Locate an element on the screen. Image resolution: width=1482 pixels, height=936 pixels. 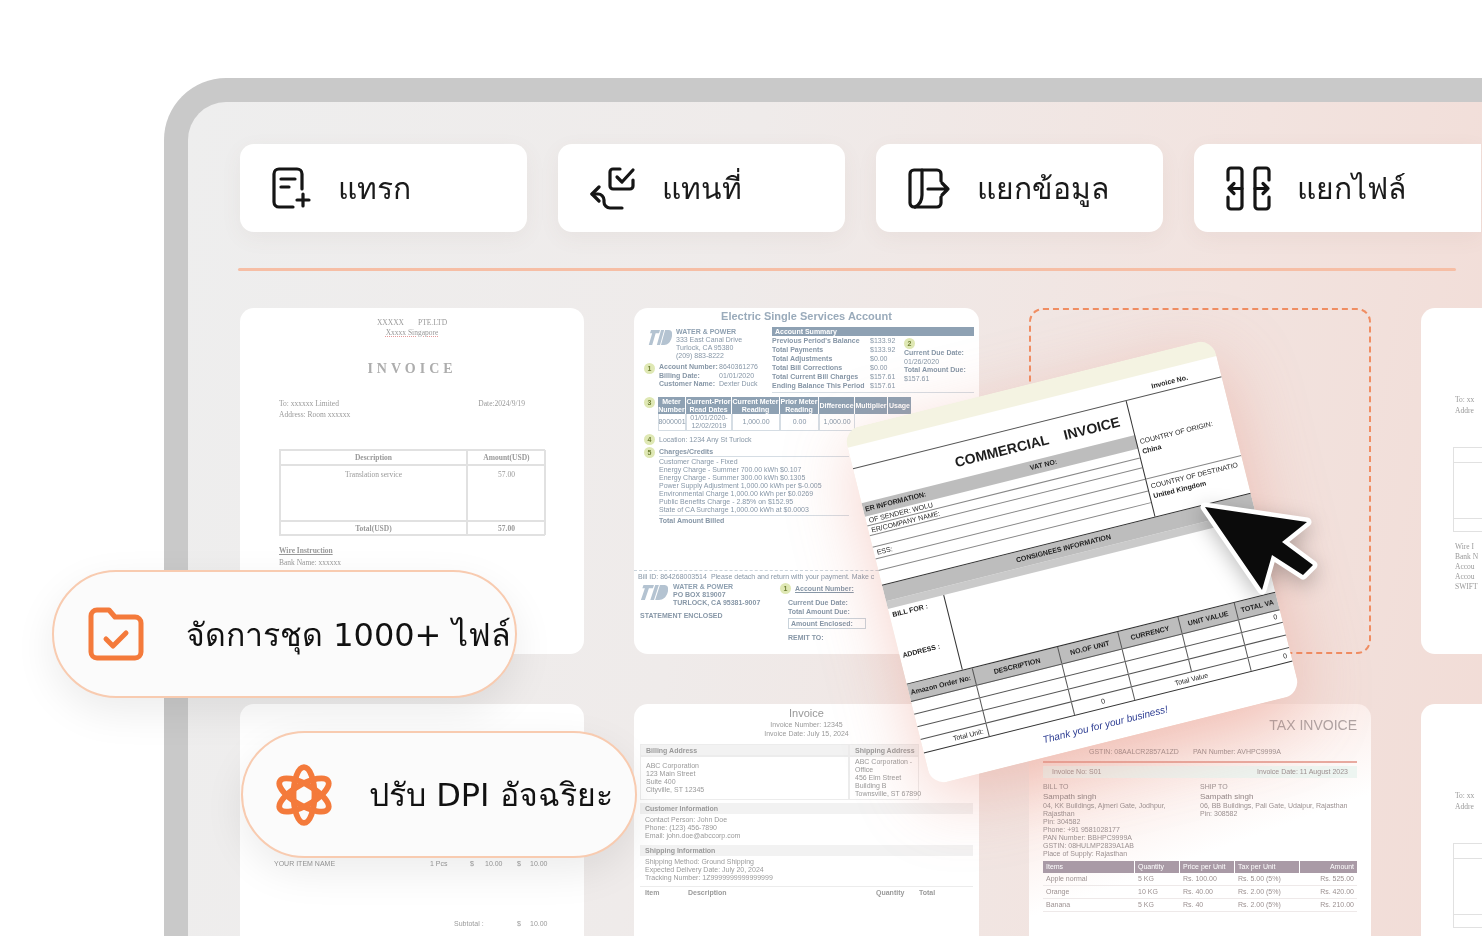
doc-title: Electric Single Services Account is located at coordinates (806, 316).